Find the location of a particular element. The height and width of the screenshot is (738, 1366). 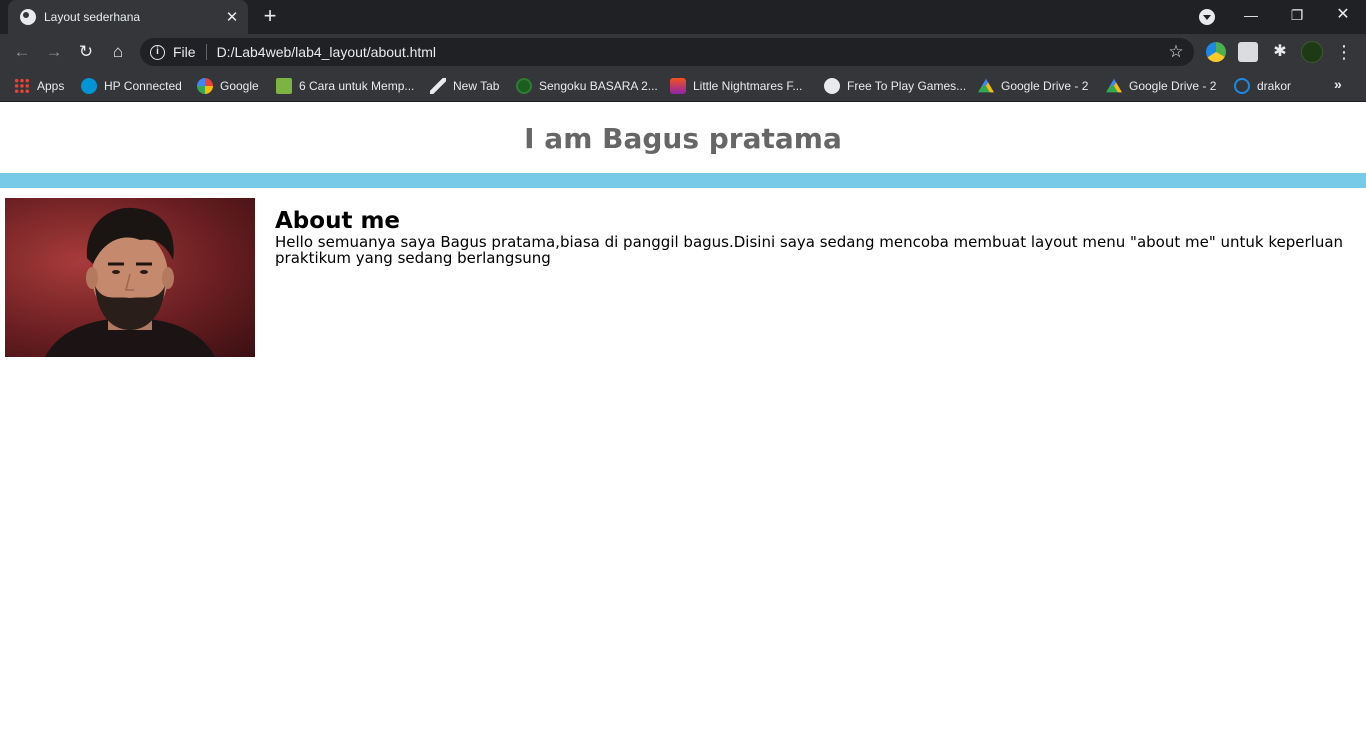

site-header: I am Bagus pratama is located at coordinates (683, 138).